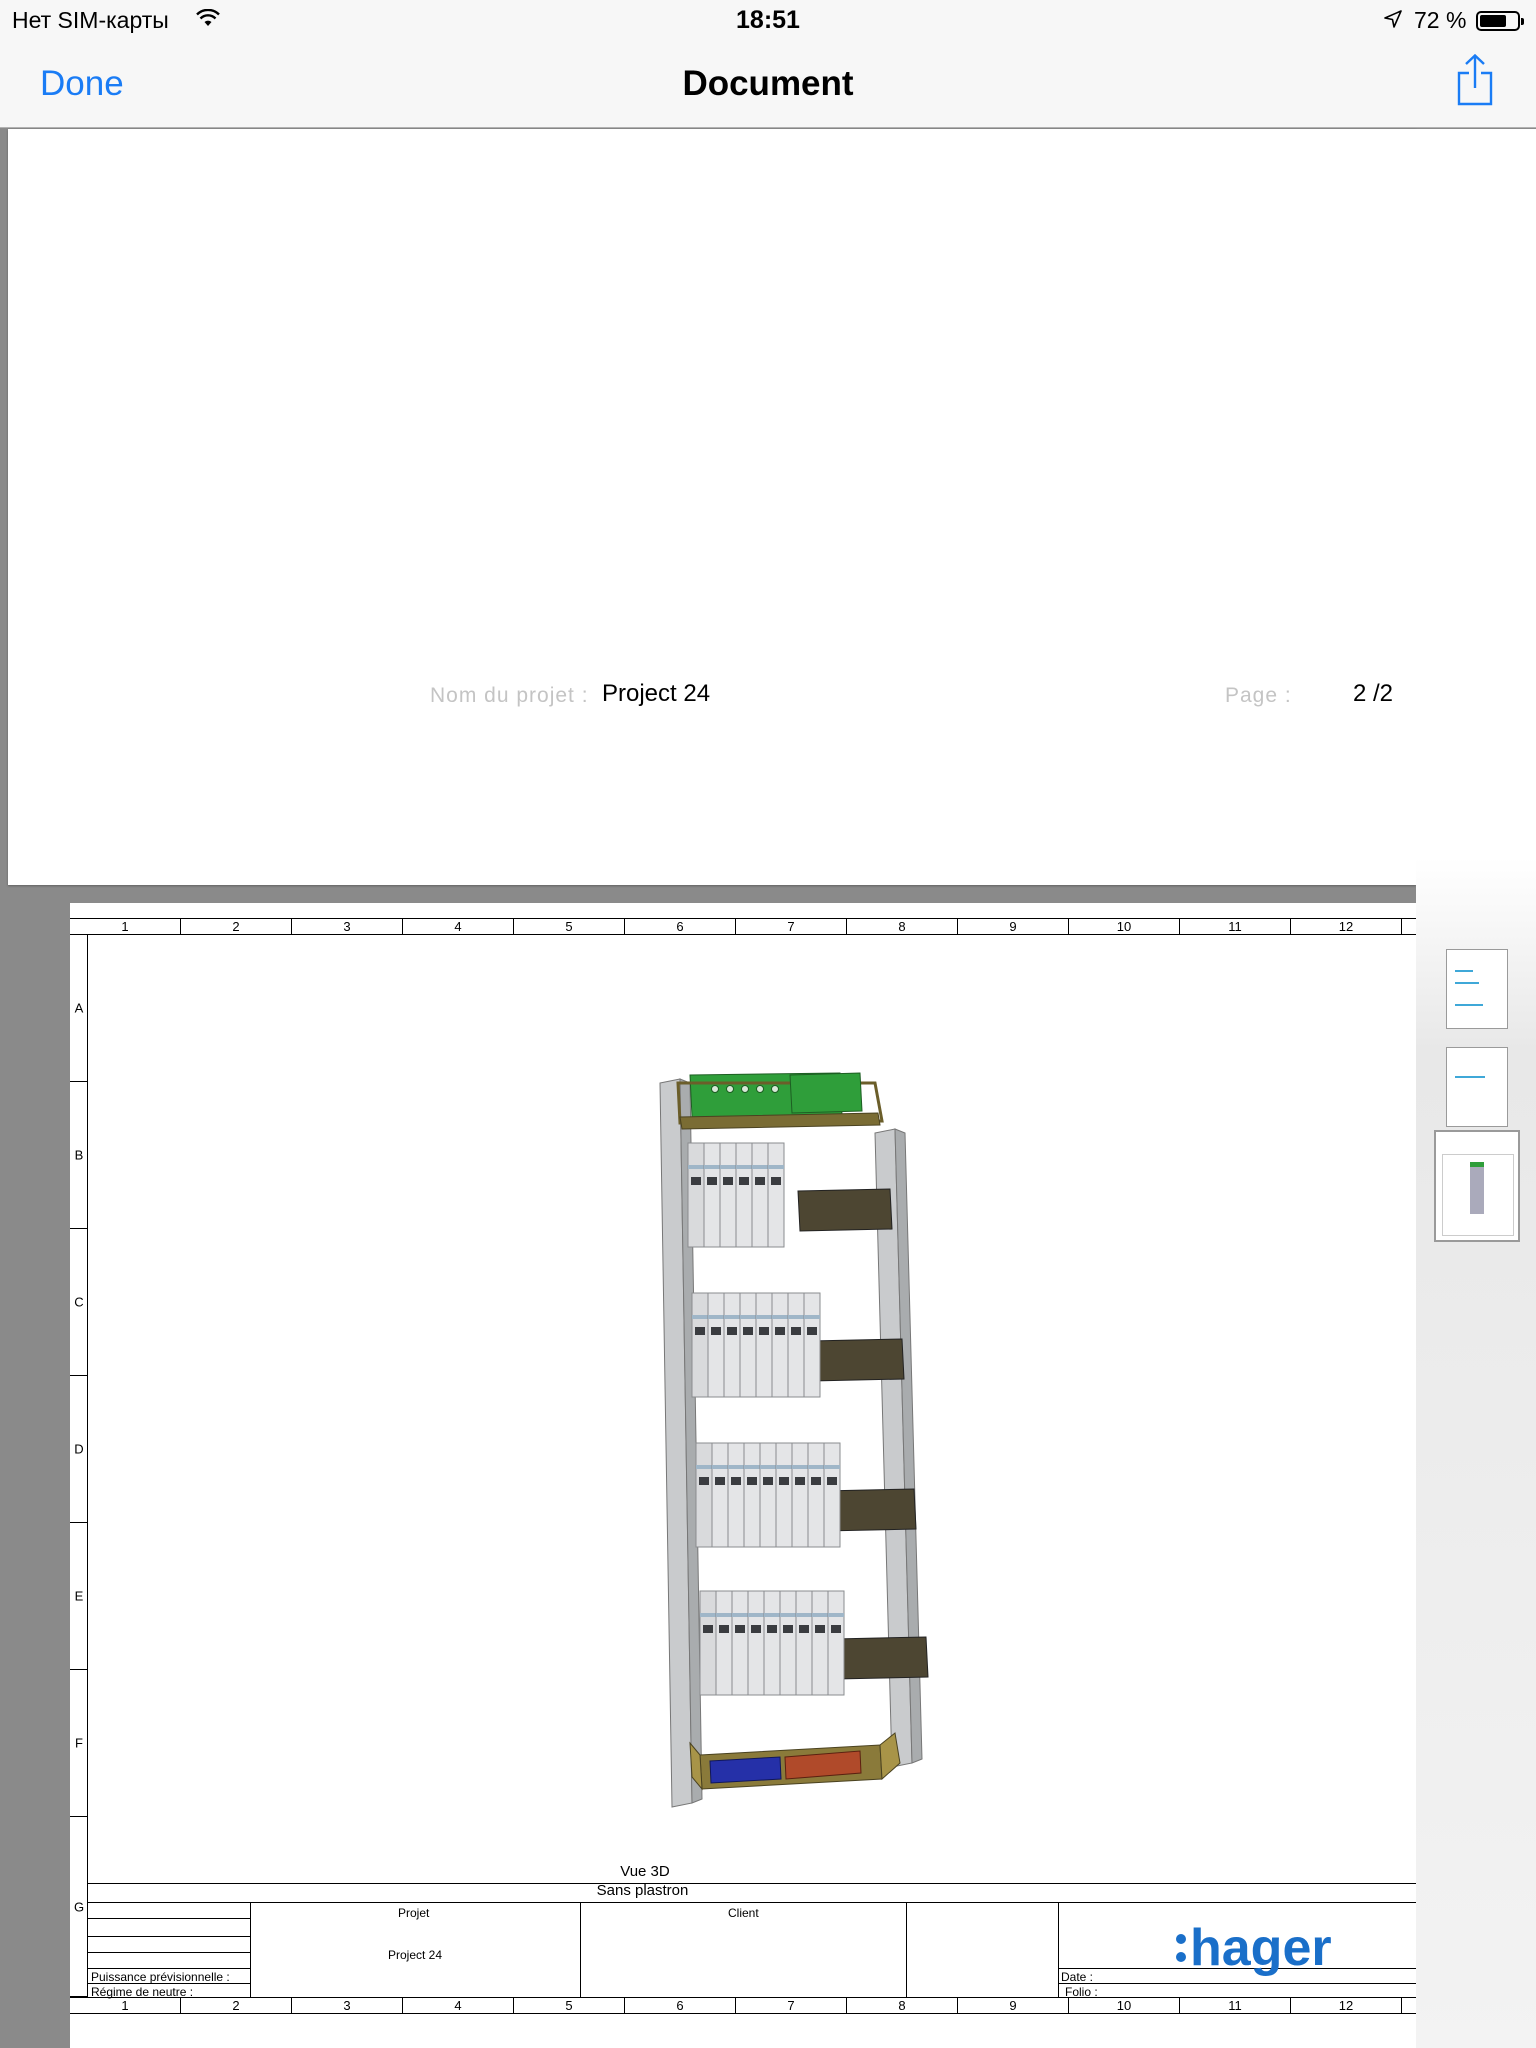 The height and width of the screenshot is (2048, 1536). Describe the element at coordinates (1440, 20) in the screenshot. I see `battery-percent: 72 %` at that location.